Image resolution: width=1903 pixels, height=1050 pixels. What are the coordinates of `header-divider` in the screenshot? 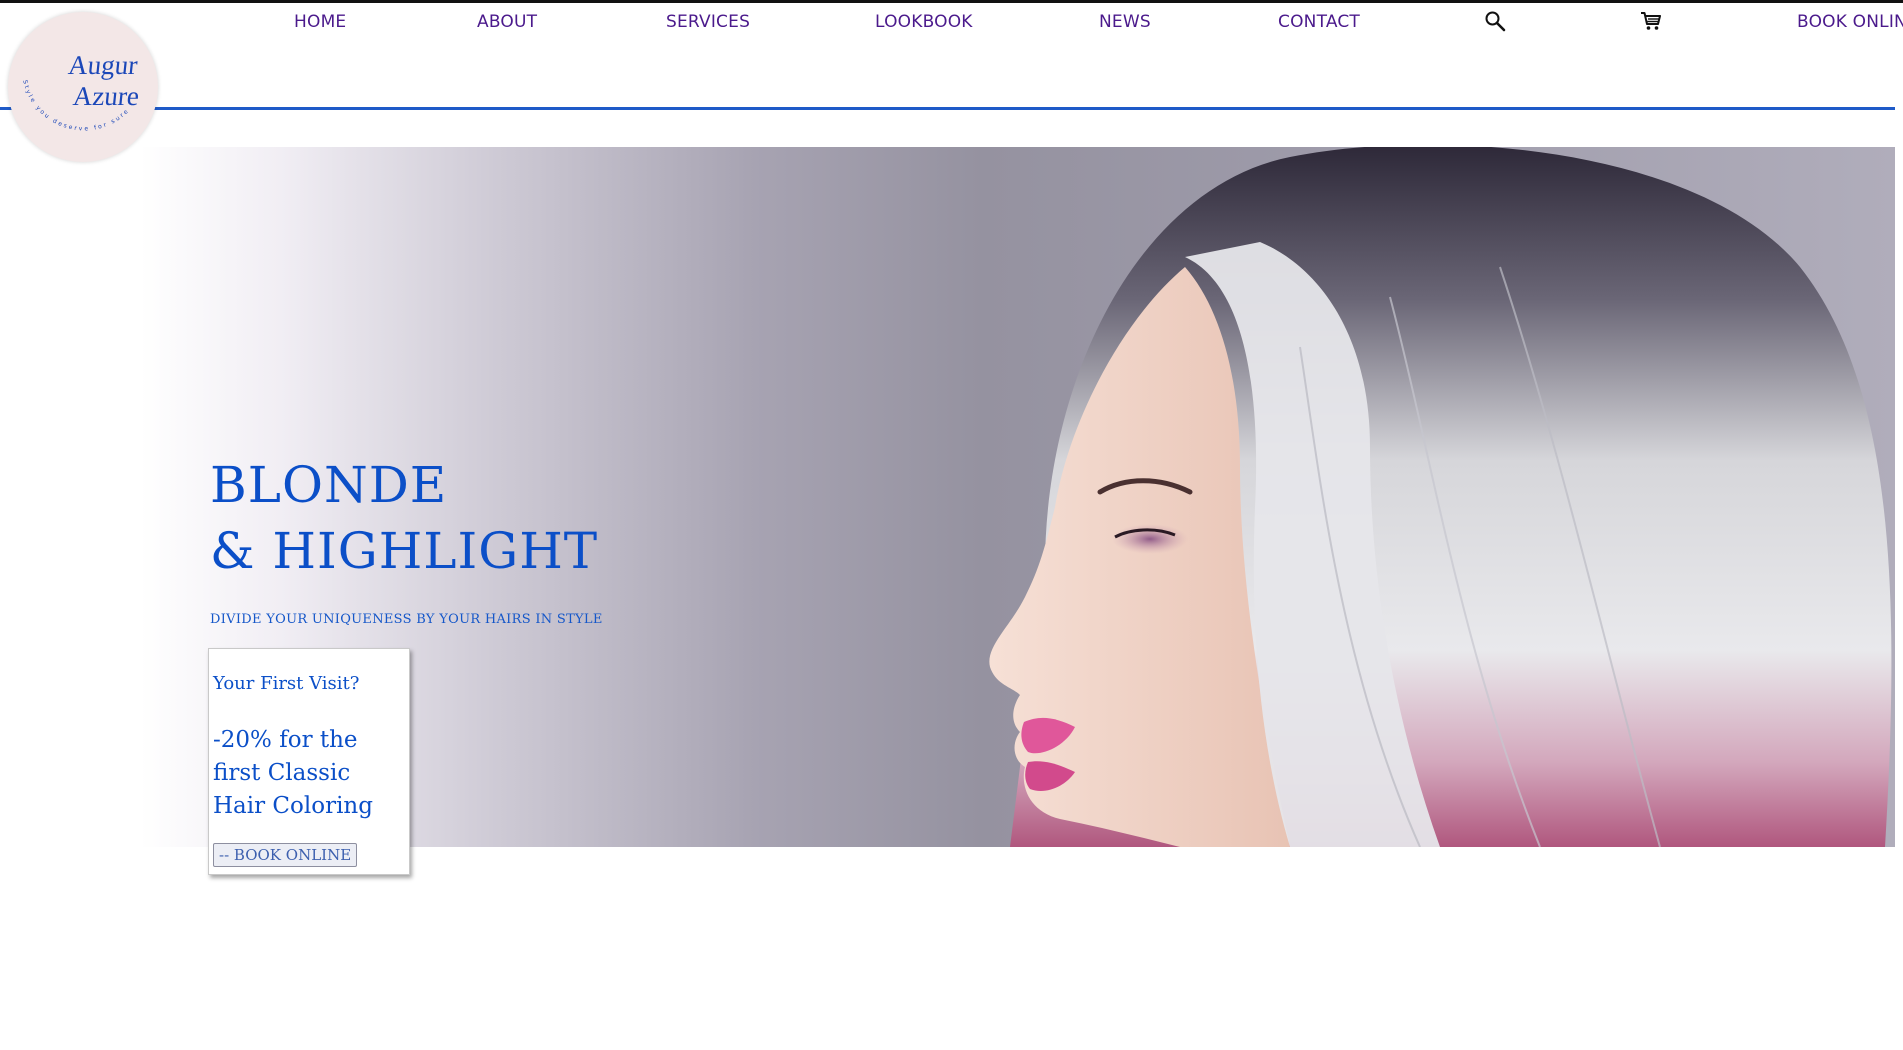 It's located at (947, 108).